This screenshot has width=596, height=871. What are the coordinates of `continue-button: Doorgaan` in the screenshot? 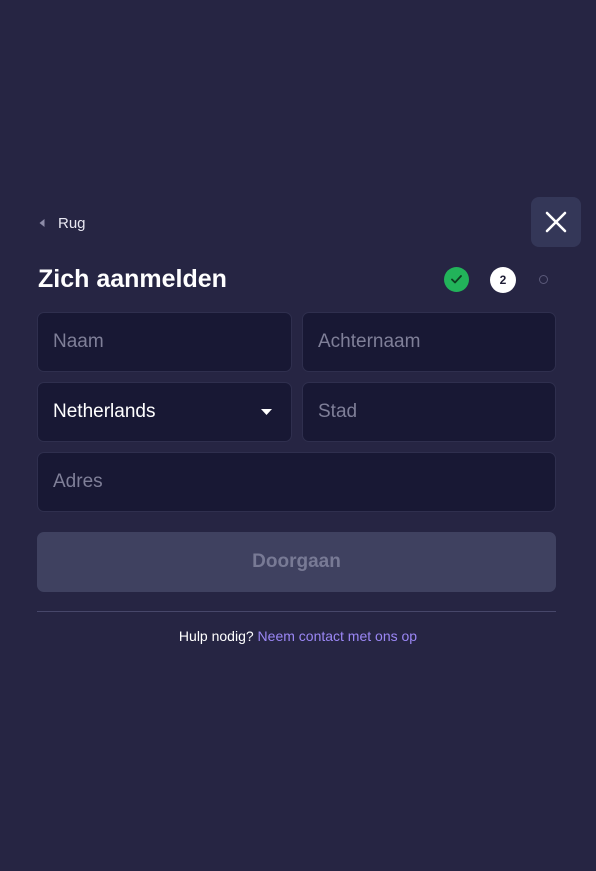 It's located at (296, 562).